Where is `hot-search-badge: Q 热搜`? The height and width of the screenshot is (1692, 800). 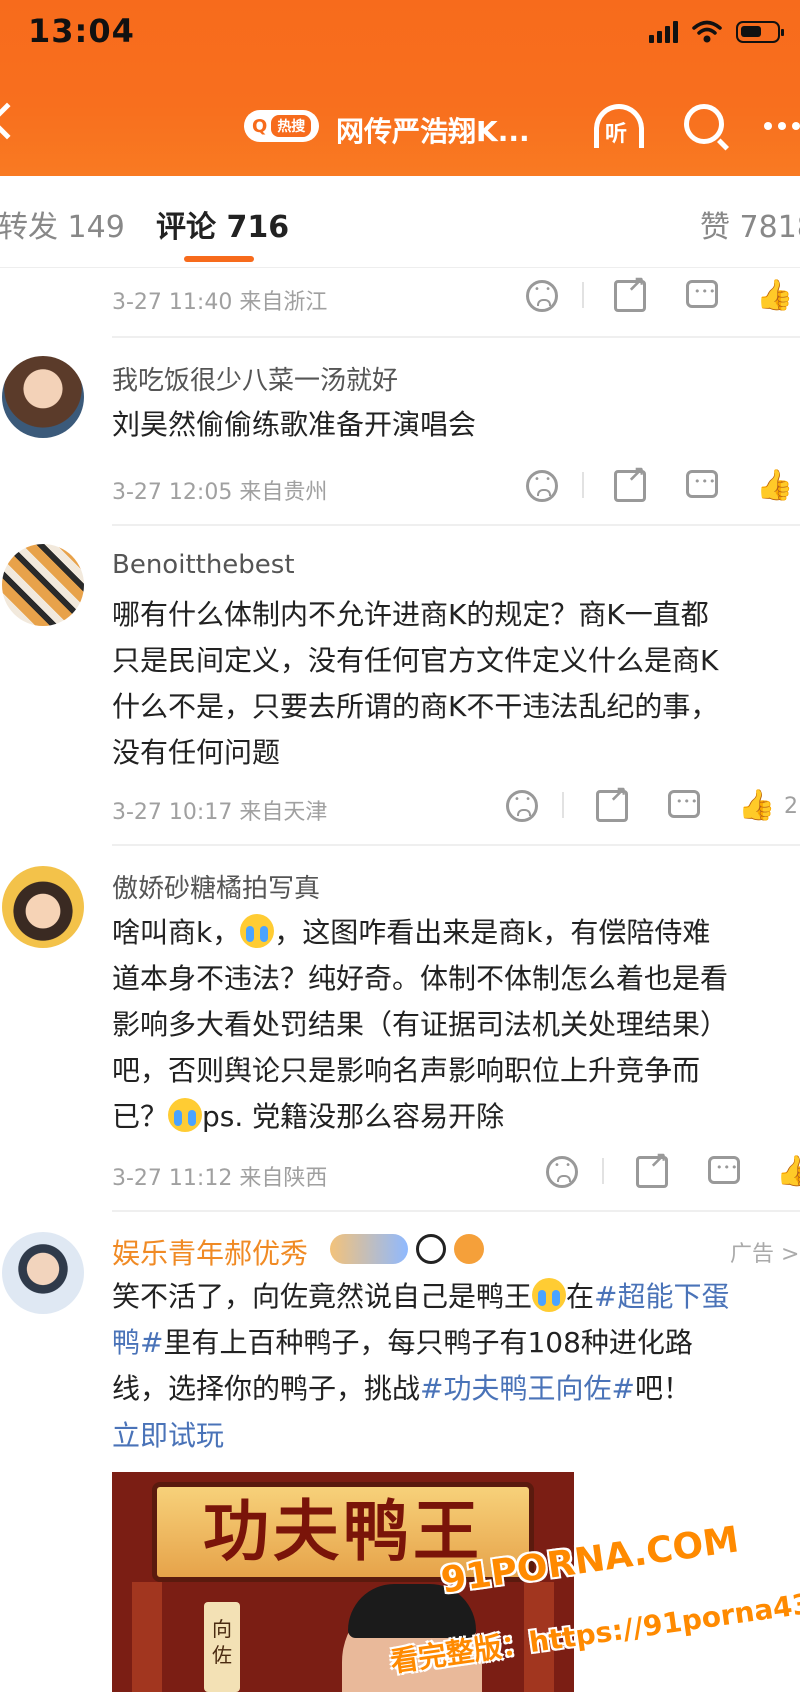
hot-search-badge: Q 热搜 is located at coordinates (282, 126).